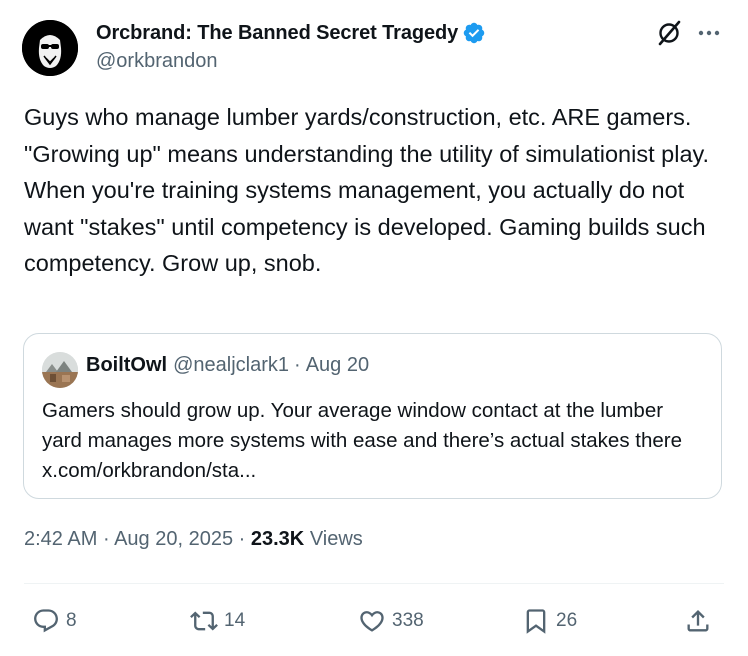  I want to click on reply-button: 8, so click(54, 621).